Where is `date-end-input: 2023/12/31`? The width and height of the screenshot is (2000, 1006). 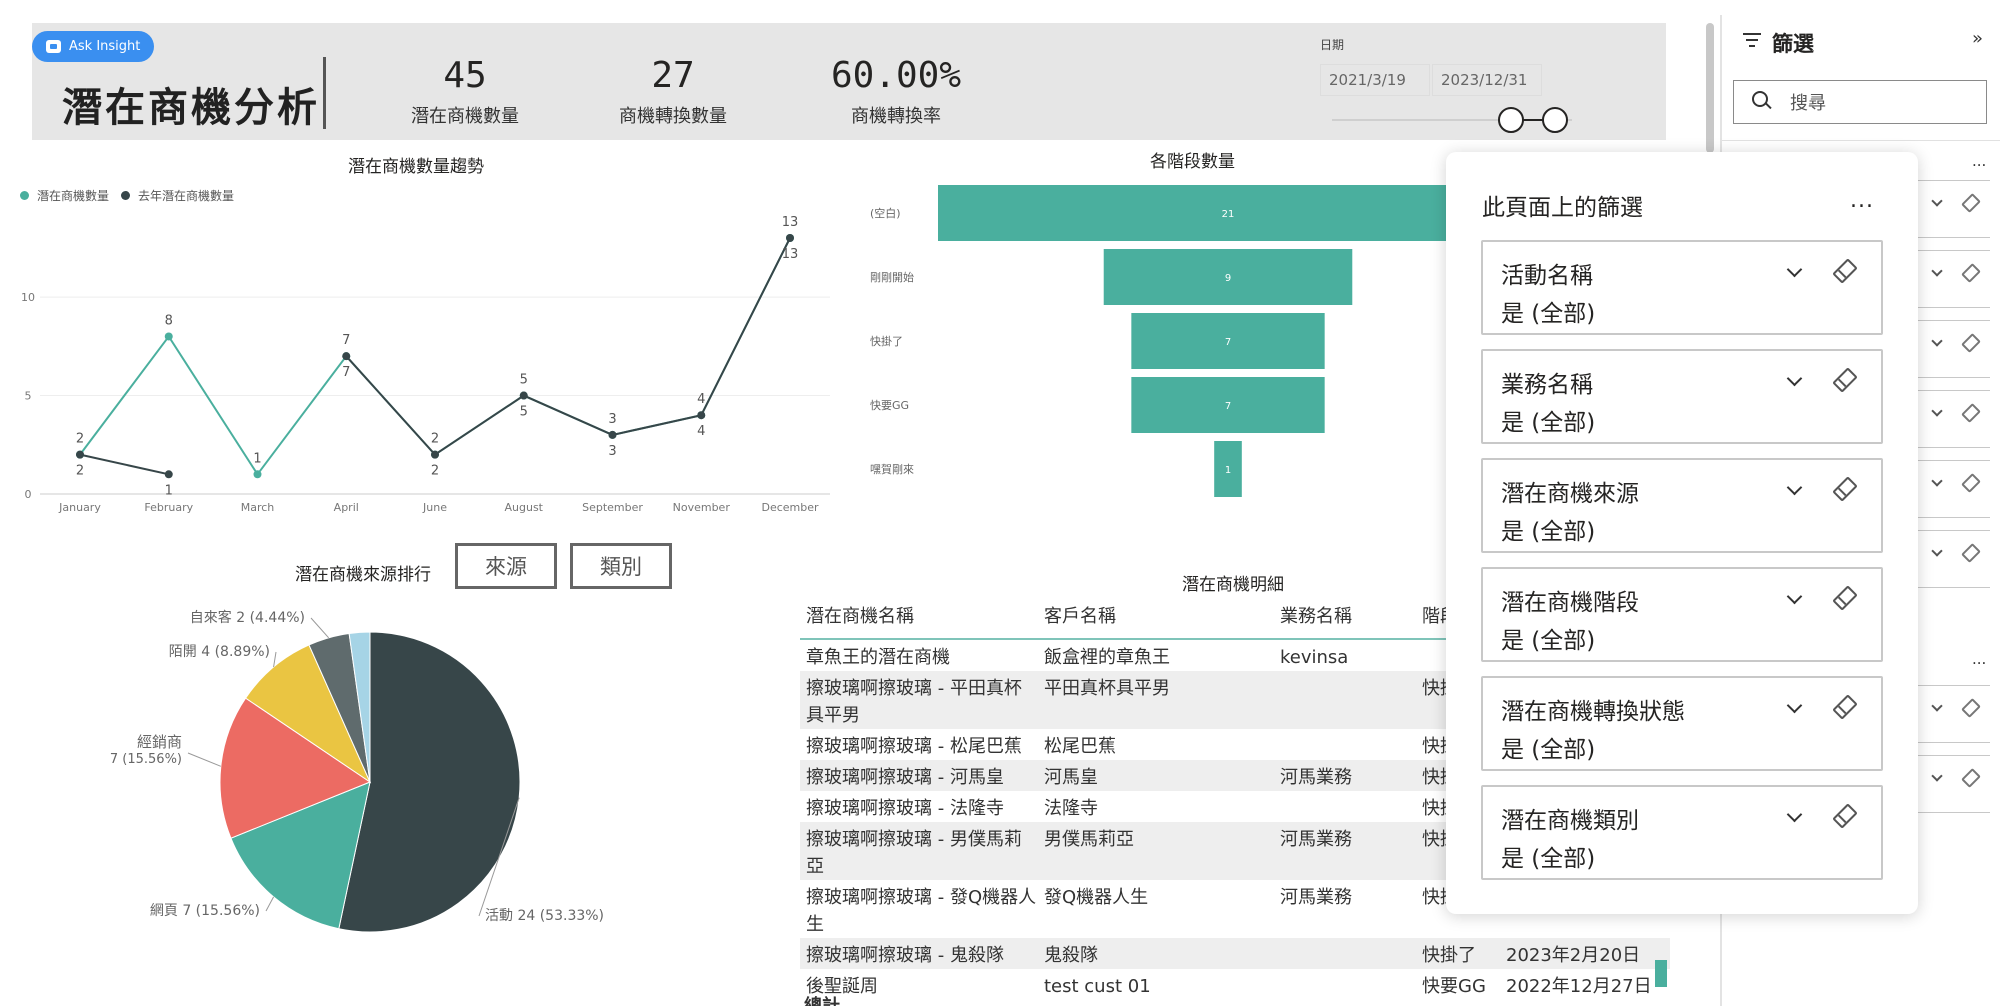 date-end-input: 2023/12/31 is located at coordinates (1487, 80).